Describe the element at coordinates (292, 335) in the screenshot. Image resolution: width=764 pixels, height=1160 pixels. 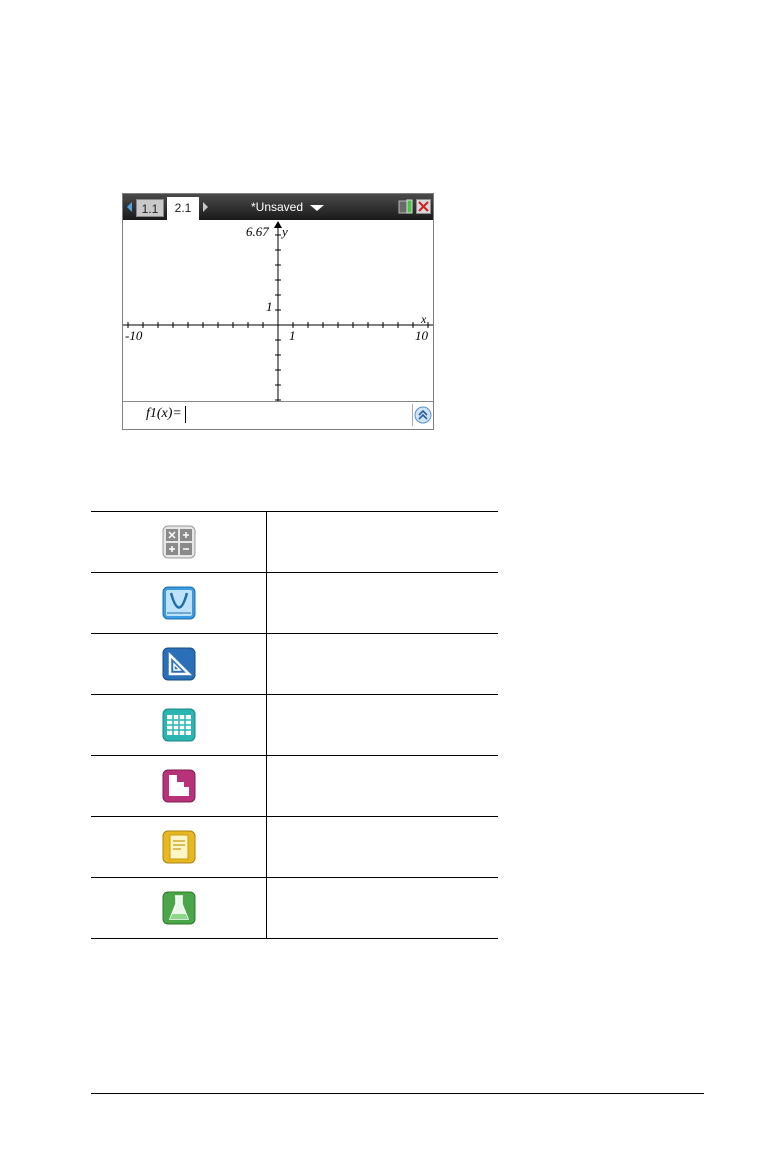
I see `x-tick-label: 1` at that location.